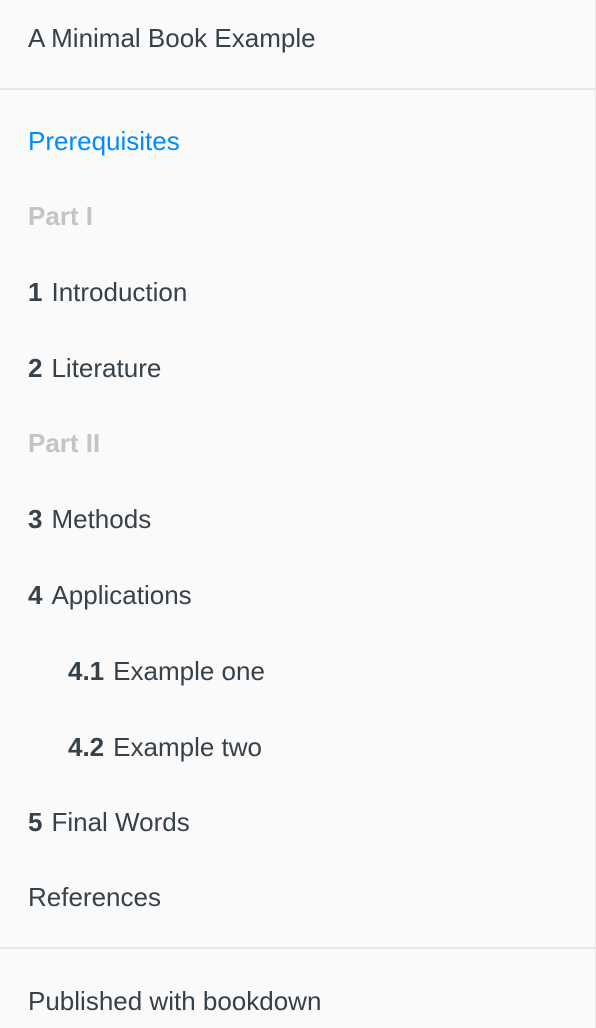 The width and height of the screenshot is (596, 1028). I want to click on toc-item-literature: 2 Literature, so click(94, 368).